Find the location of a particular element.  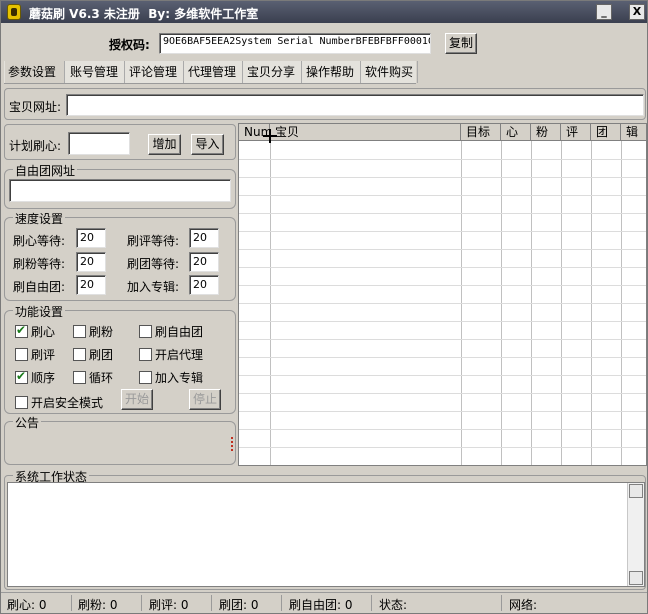

group-url-title: 自由团网址 is located at coordinates (45, 170).